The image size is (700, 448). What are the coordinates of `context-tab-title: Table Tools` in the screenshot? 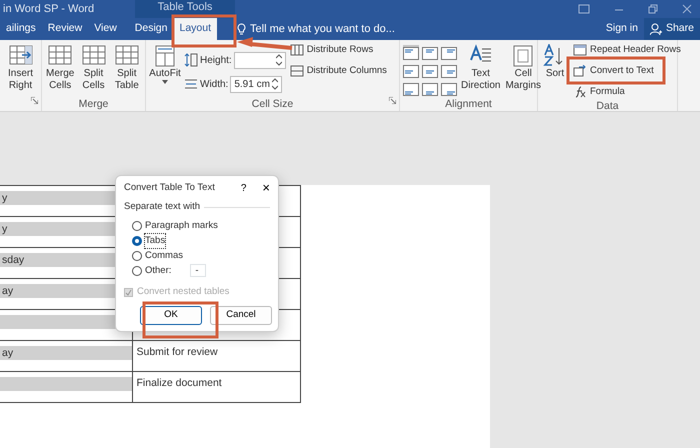 It's located at (185, 7).